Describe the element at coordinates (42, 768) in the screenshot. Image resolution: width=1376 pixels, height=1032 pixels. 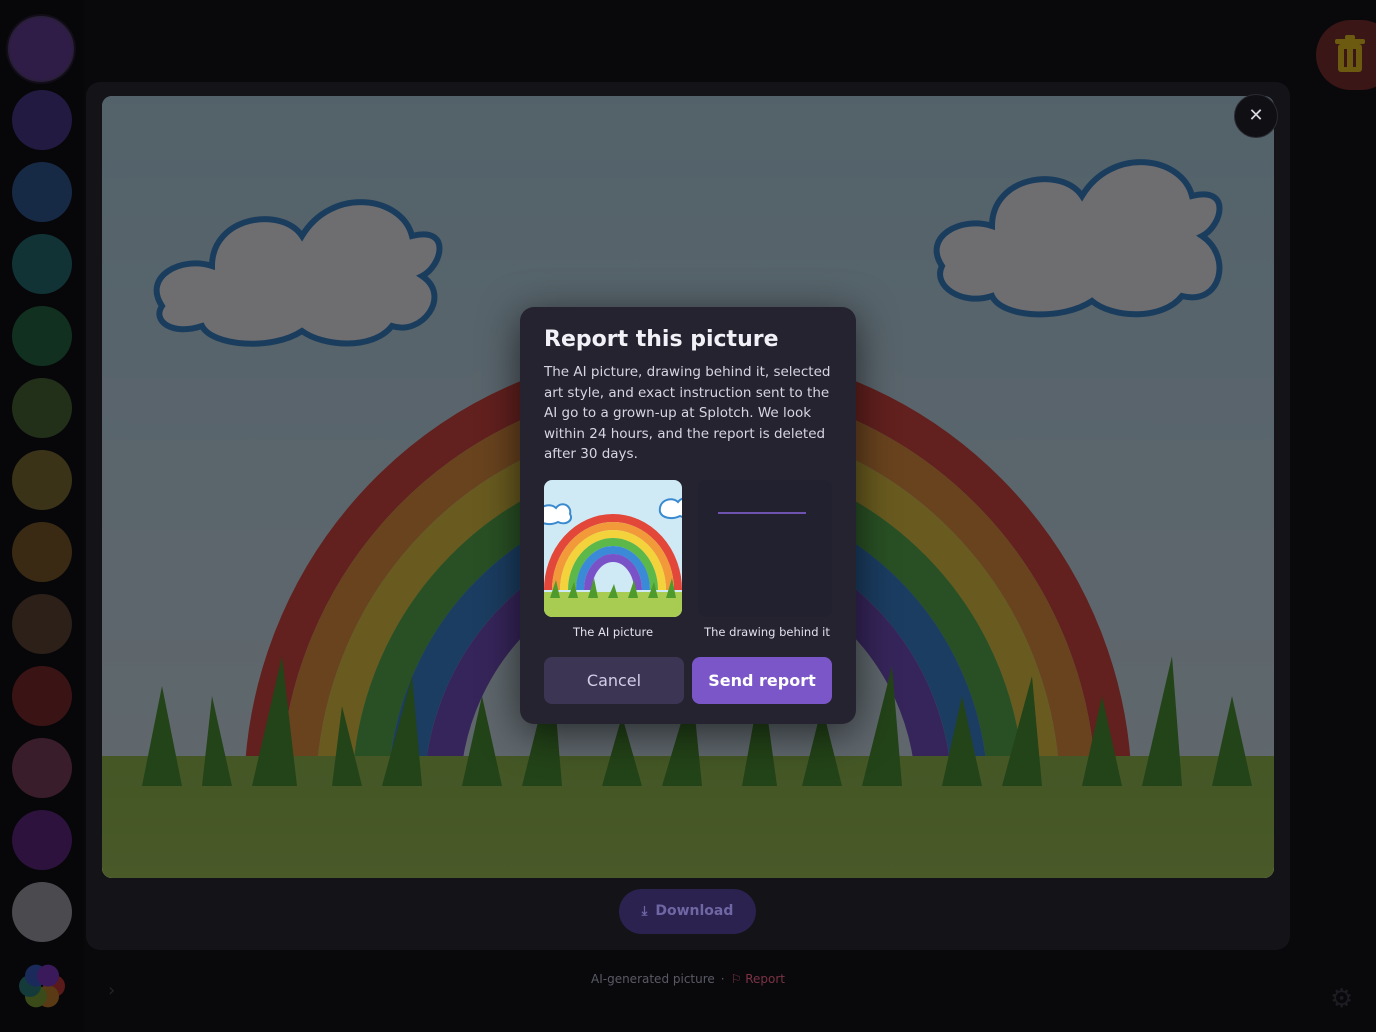
I see `rose-swatch` at that location.